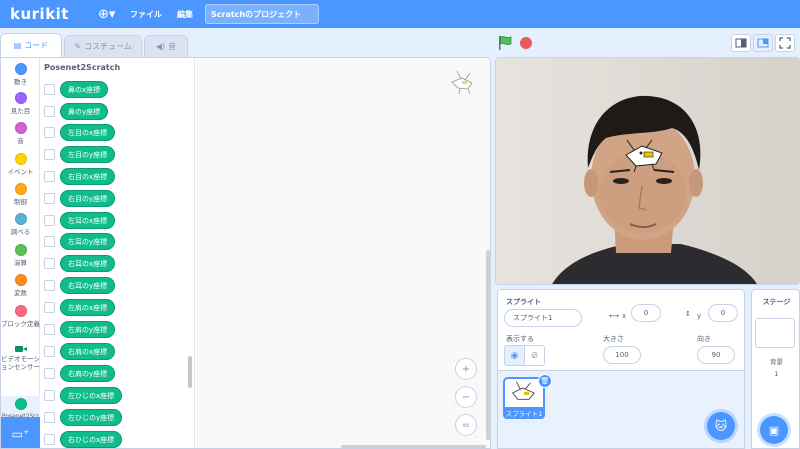  What do you see at coordinates (88, 263) in the screenshot?
I see `reporter-block: 右耳のx座標` at bounding box center [88, 263].